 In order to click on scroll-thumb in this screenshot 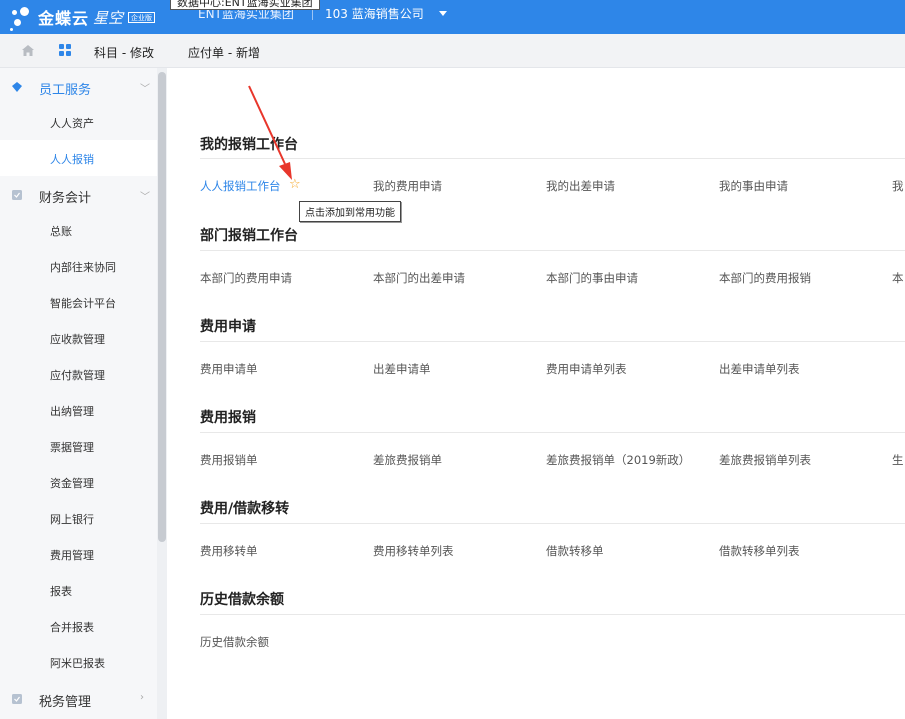, I will do `click(162, 307)`.